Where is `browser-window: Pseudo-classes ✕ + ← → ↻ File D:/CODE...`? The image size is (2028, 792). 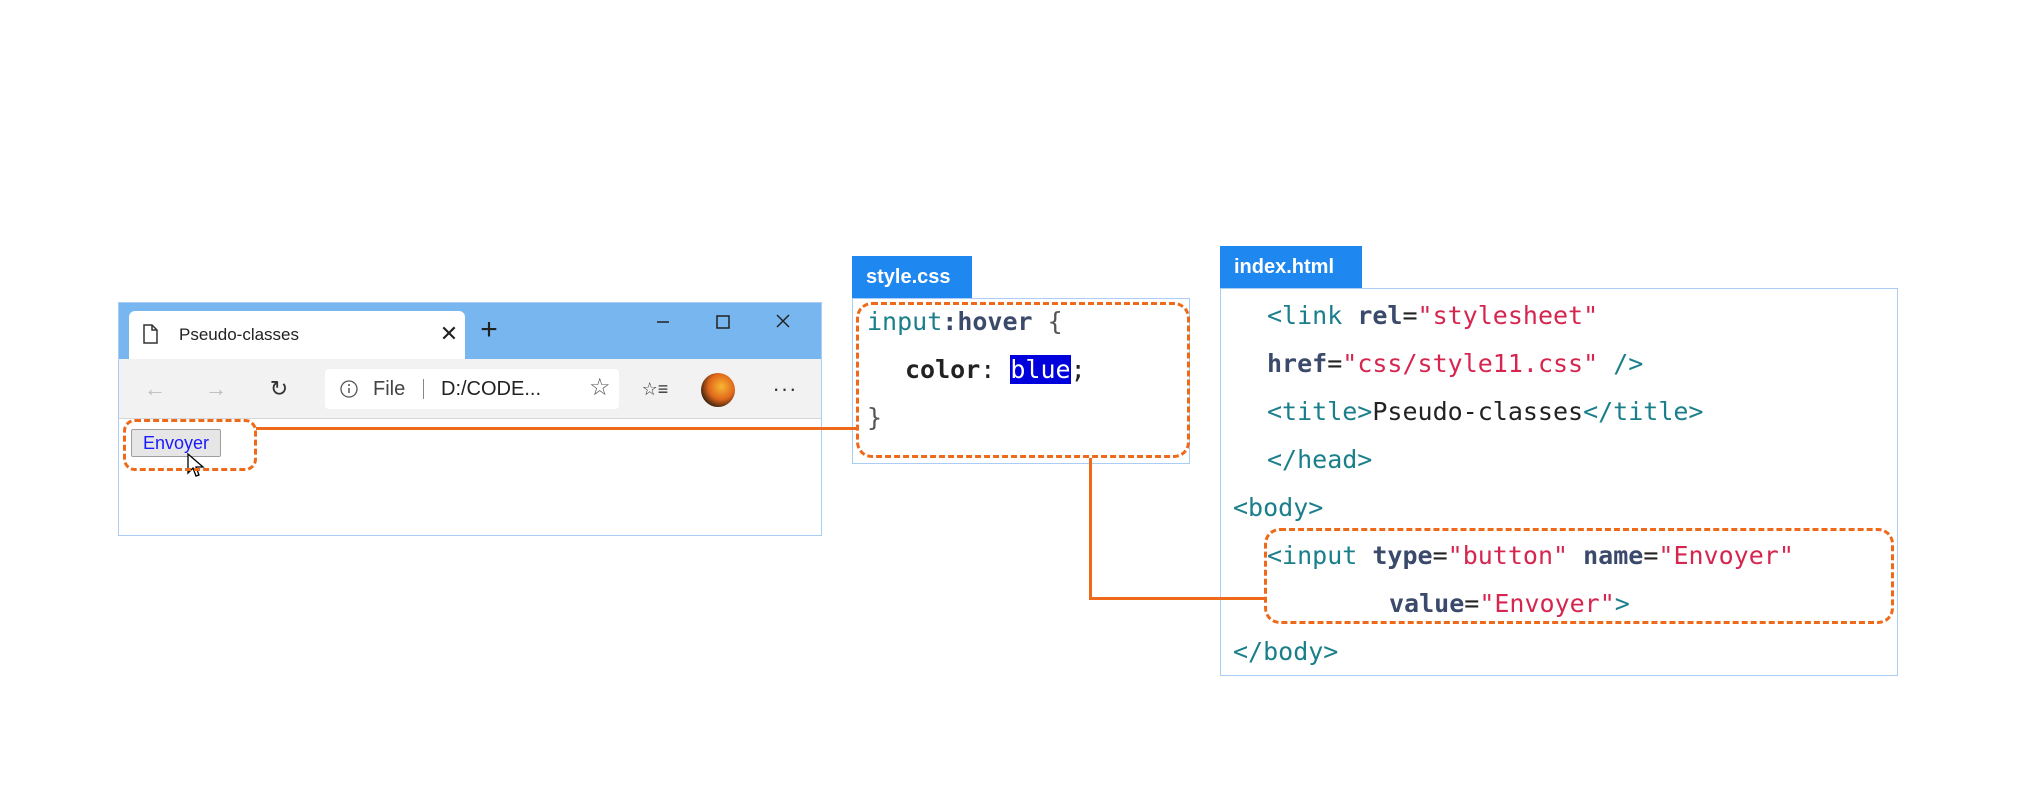
browser-window: Pseudo-classes ✕ + ← → ↻ File D:/CODE... is located at coordinates (470, 419).